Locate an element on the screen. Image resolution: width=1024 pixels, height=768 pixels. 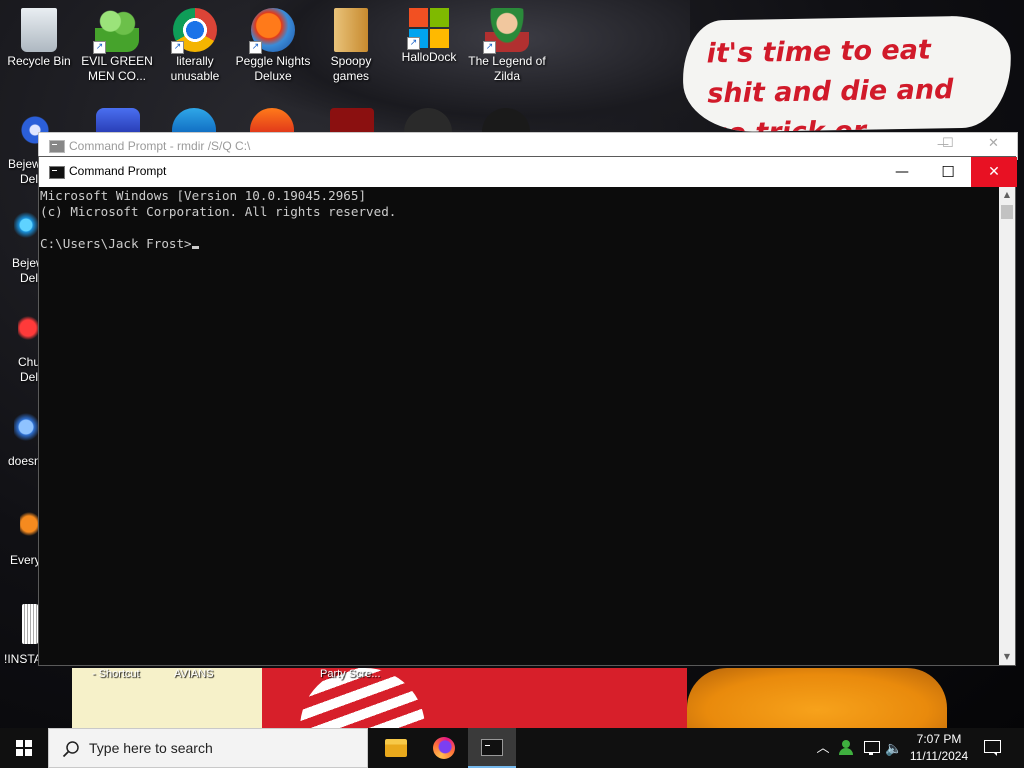
desktop-icon-recycle-bin: Recycle Bin is located at coordinates (39, 35).